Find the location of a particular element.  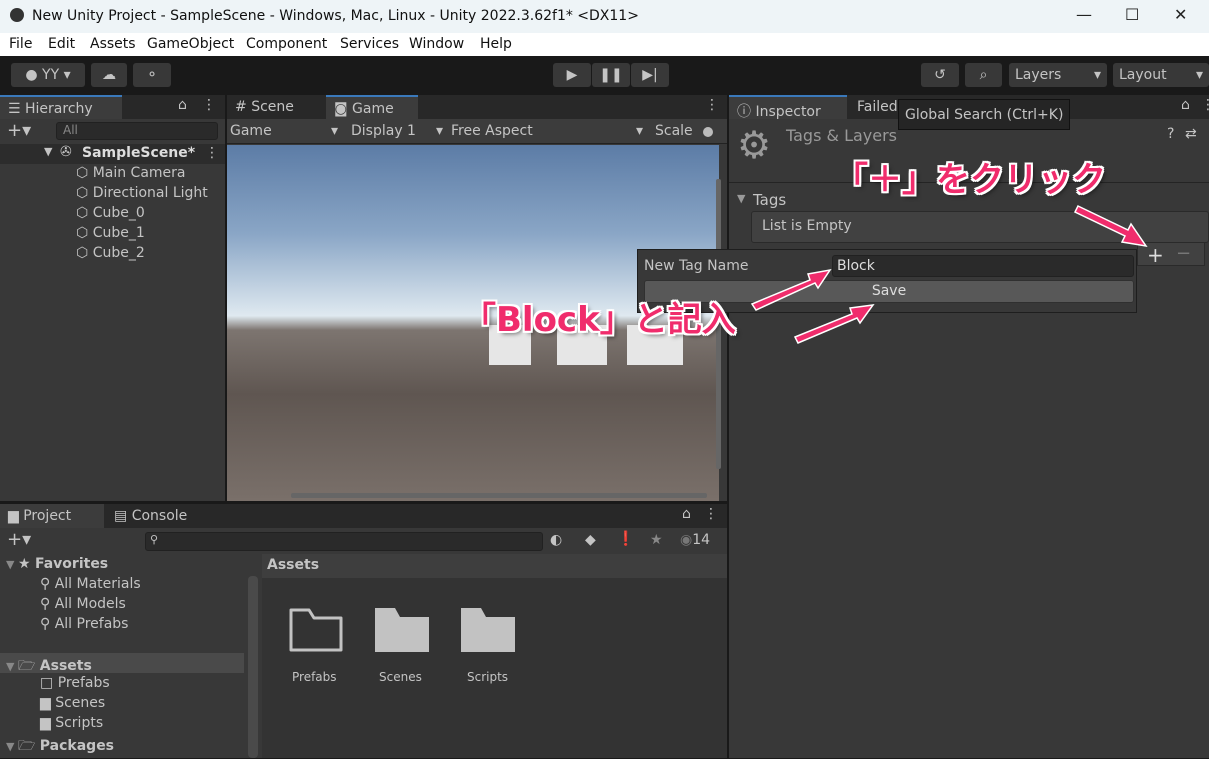

annotation-arrows is located at coordinates (949, 274).